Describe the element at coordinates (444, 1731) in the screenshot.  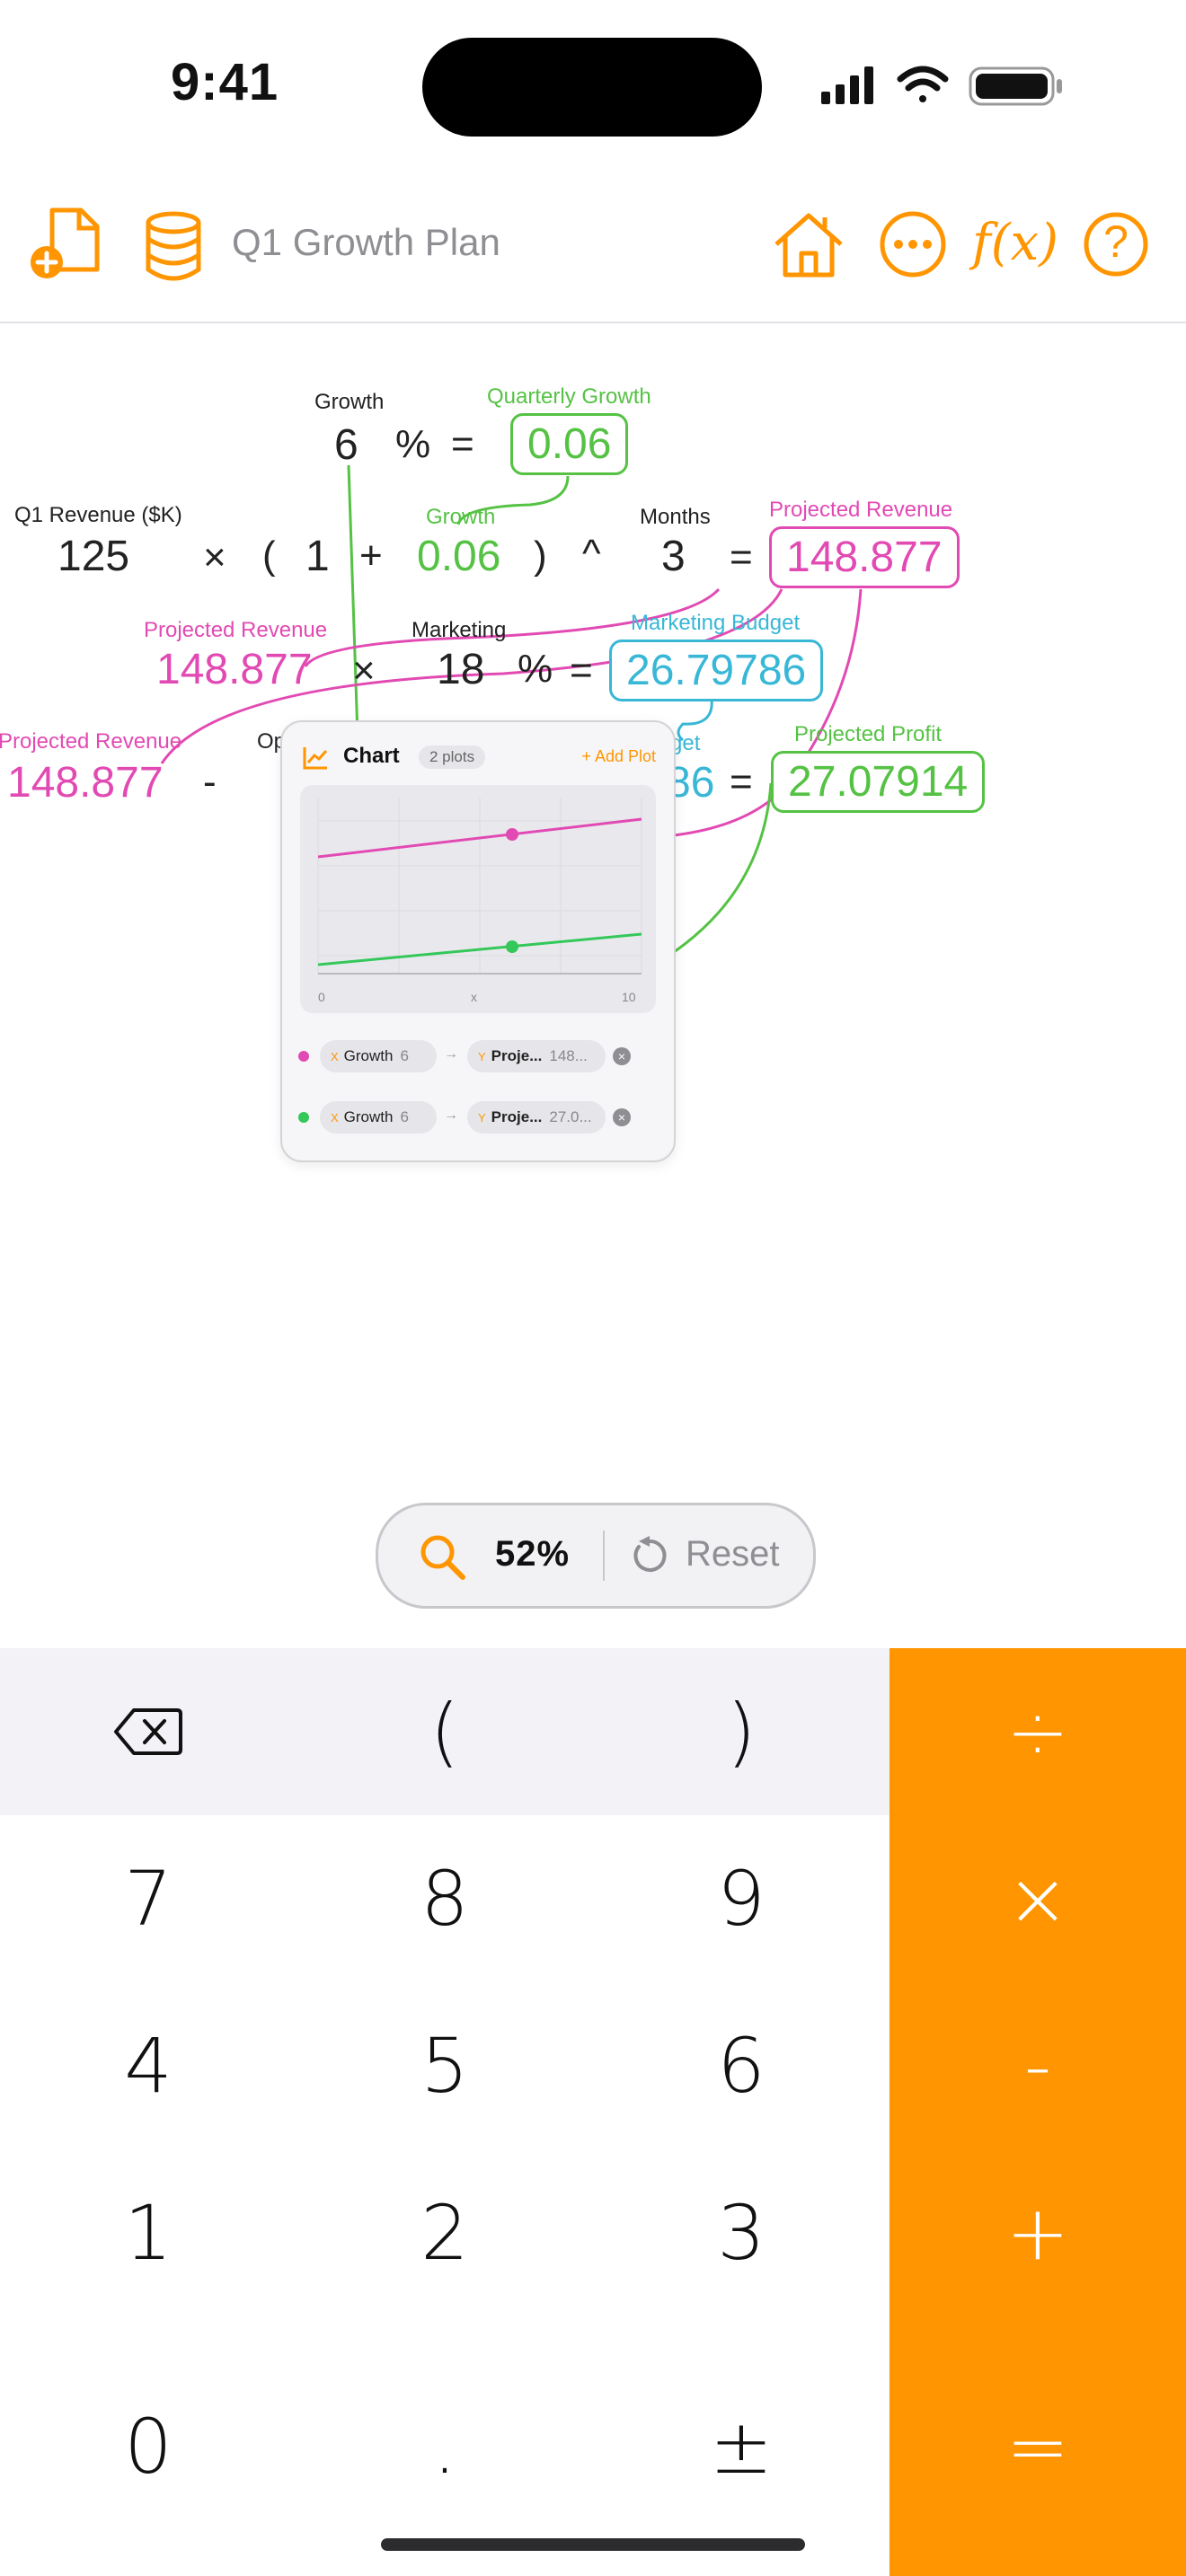
I see `paren-open-button: (` at that location.